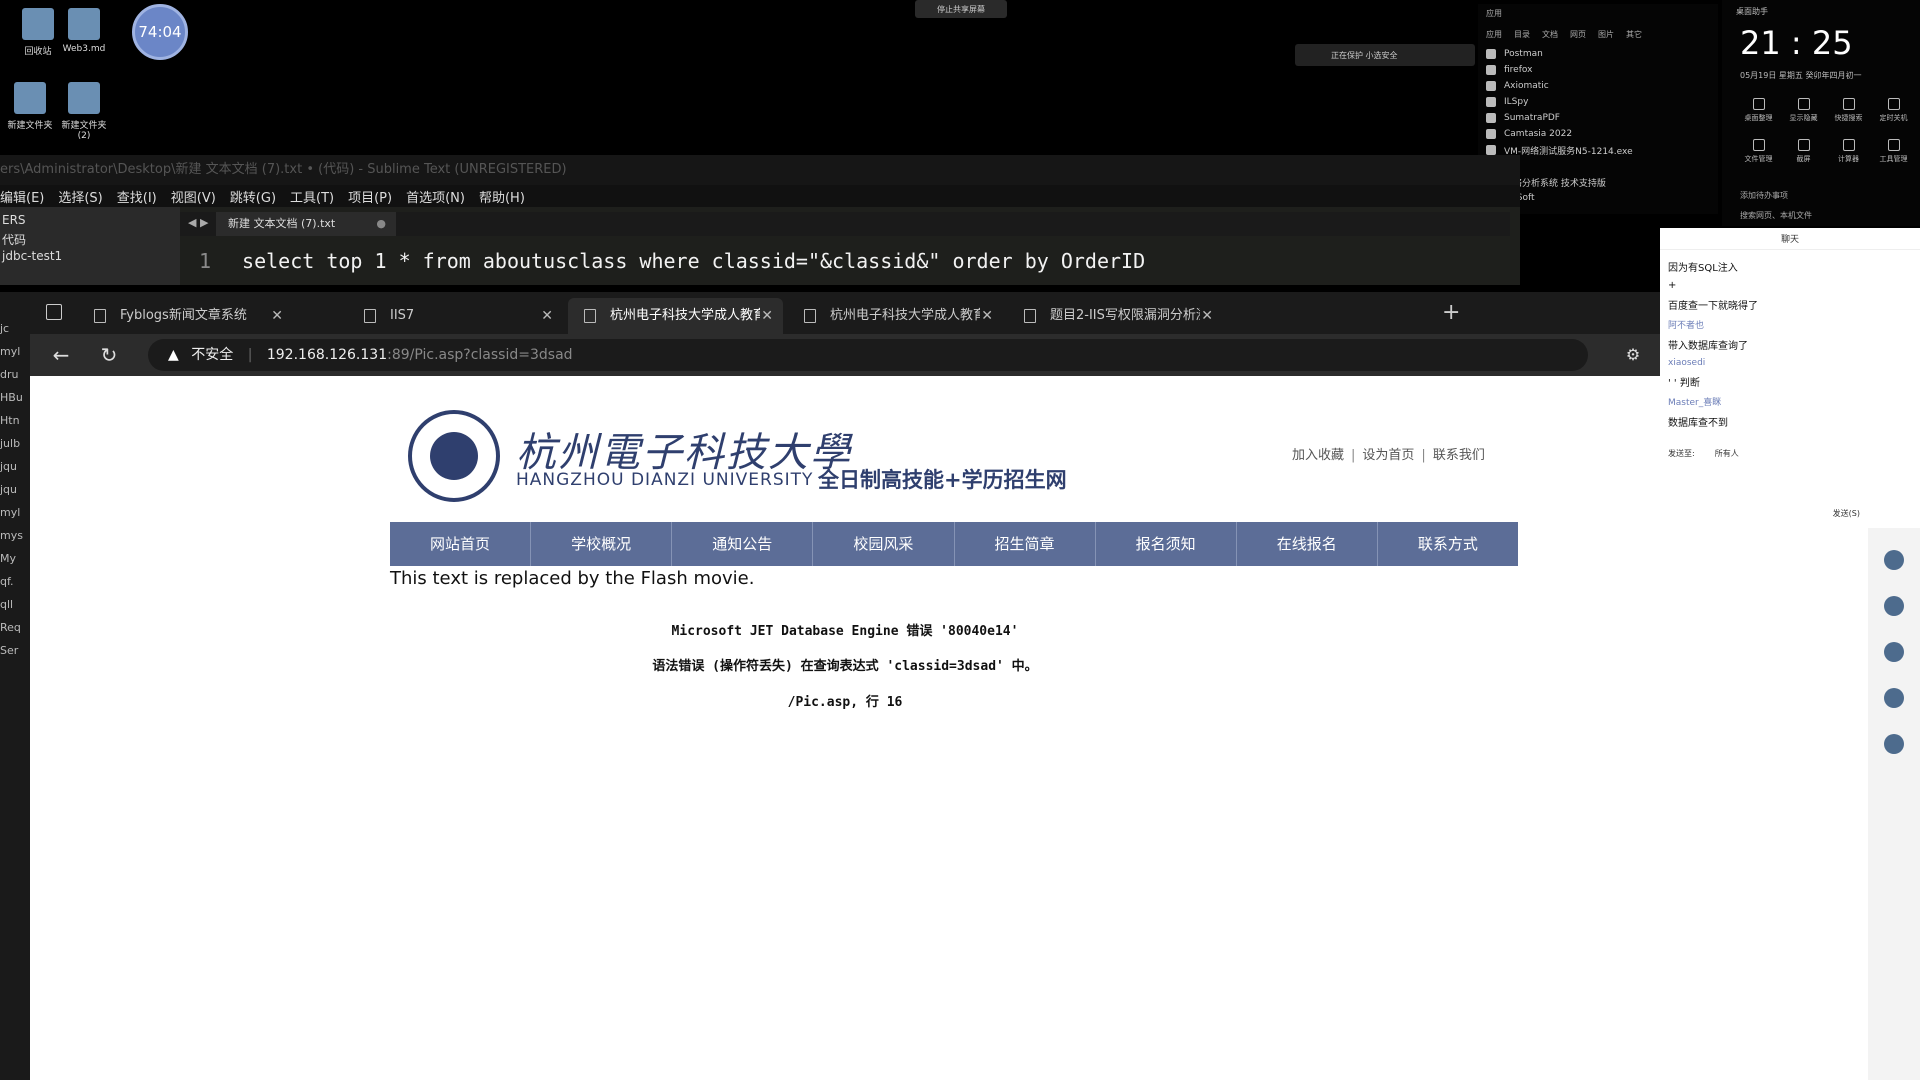  What do you see at coordinates (193, 196) in the screenshot?
I see `sublime-menu-item: 视图(V)` at bounding box center [193, 196].